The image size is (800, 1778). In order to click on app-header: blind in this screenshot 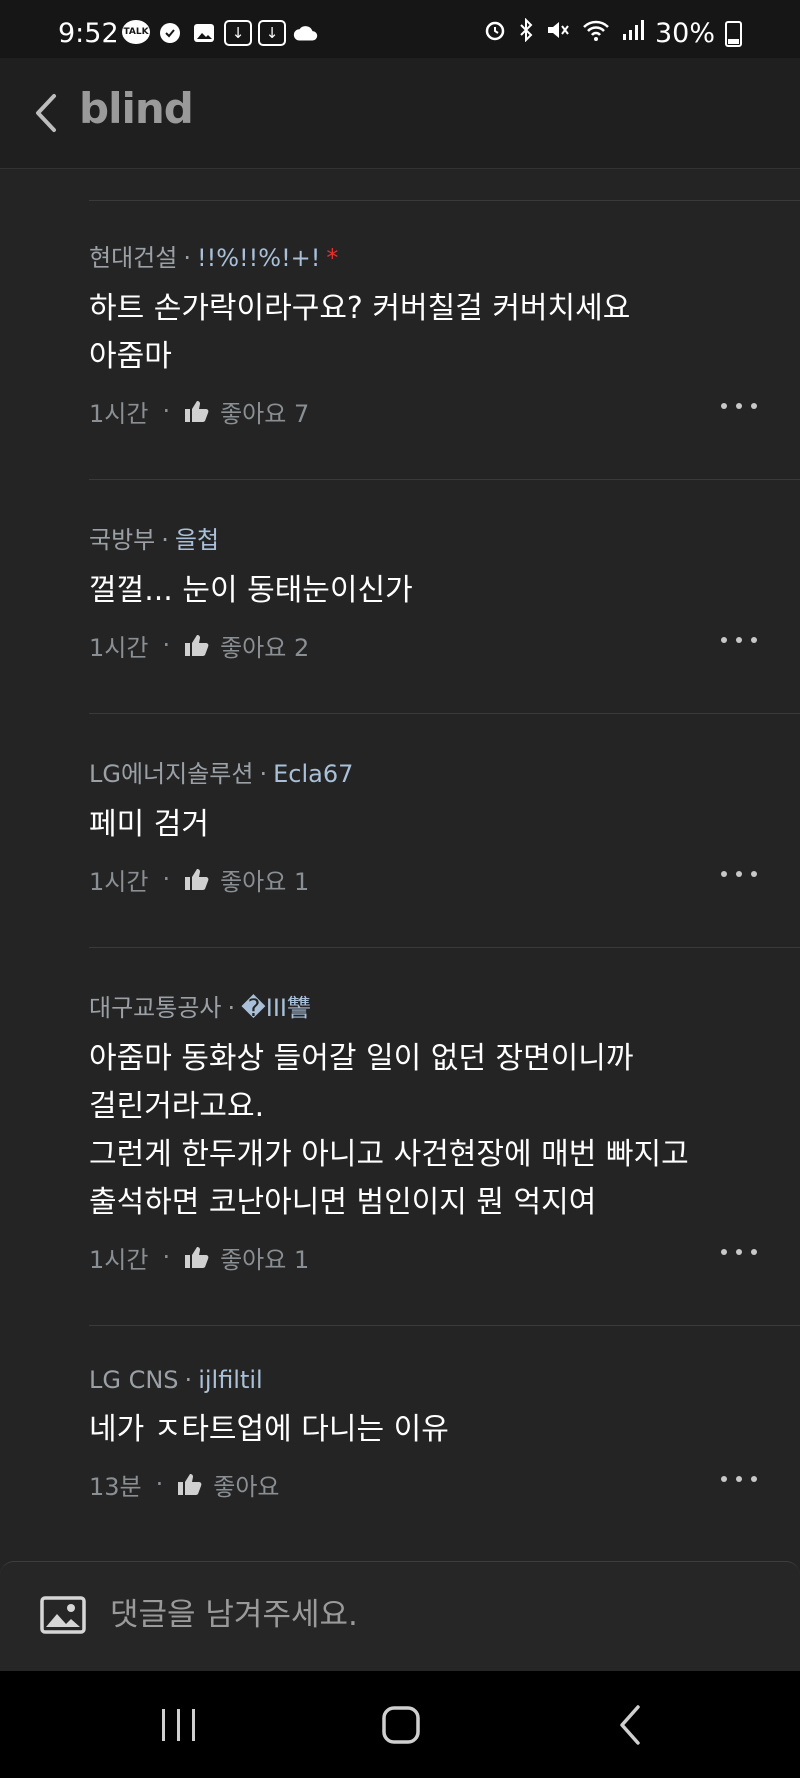, I will do `click(400, 113)`.